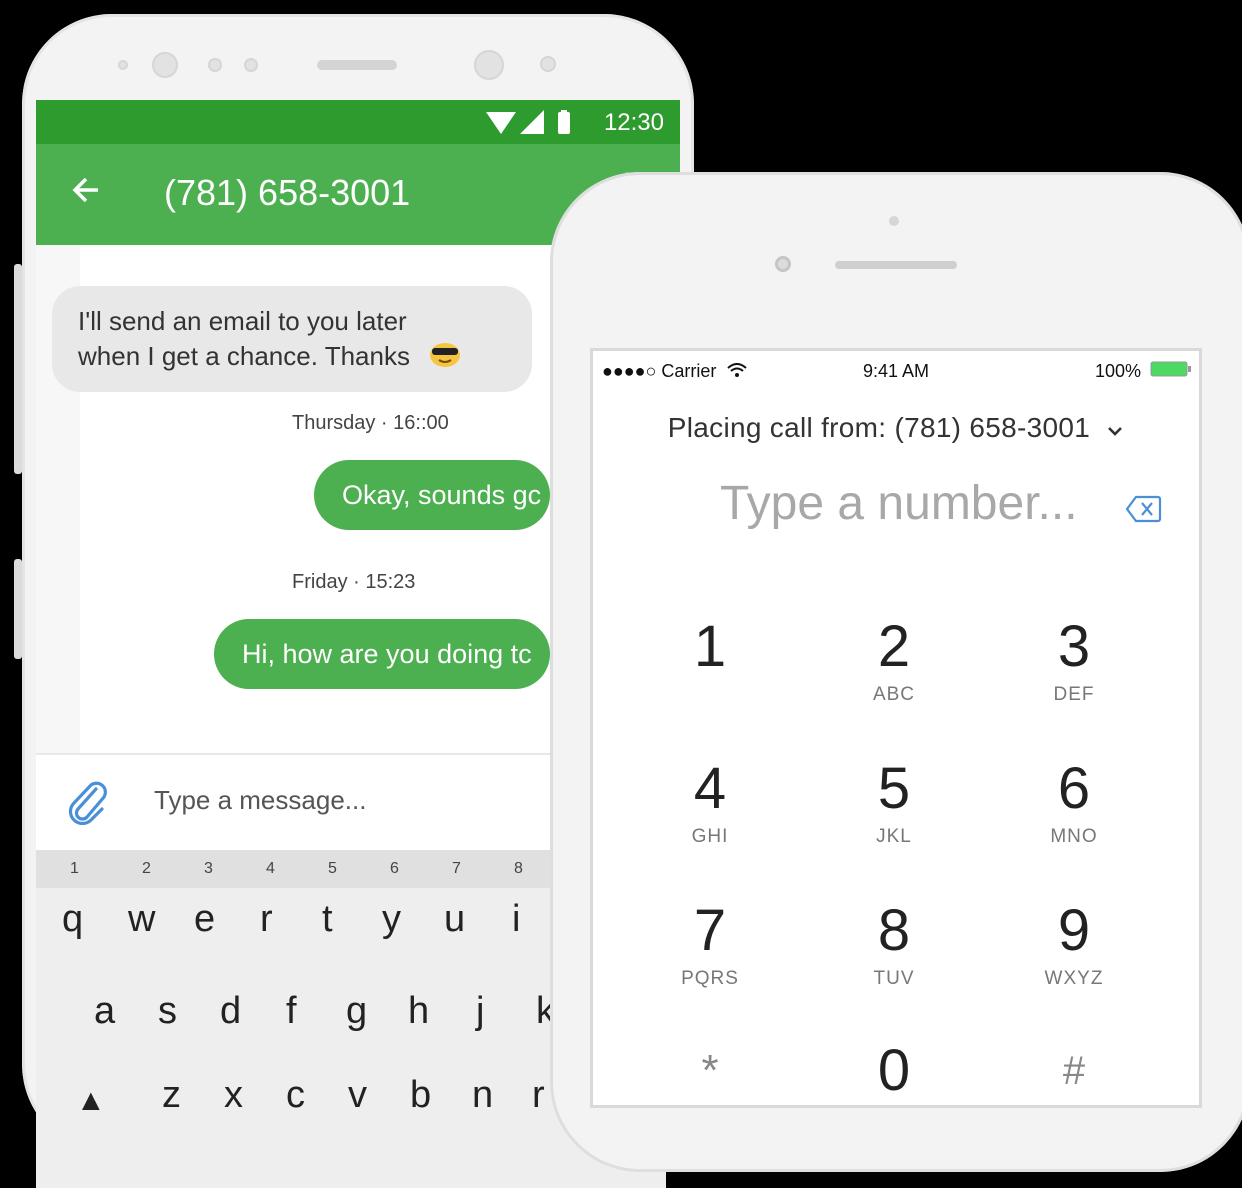  Describe the element at coordinates (1115, 427) in the screenshot. I see `chevron-down-icon` at that location.